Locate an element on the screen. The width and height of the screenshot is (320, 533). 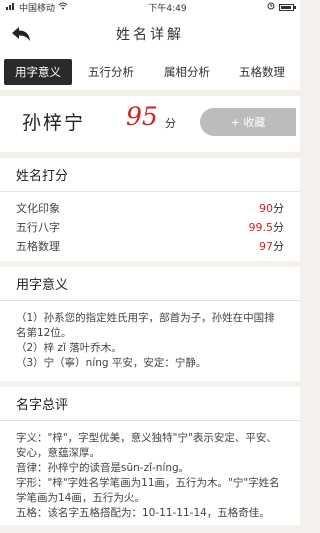
scoring-title: 姓名打分 is located at coordinates (150, 175).